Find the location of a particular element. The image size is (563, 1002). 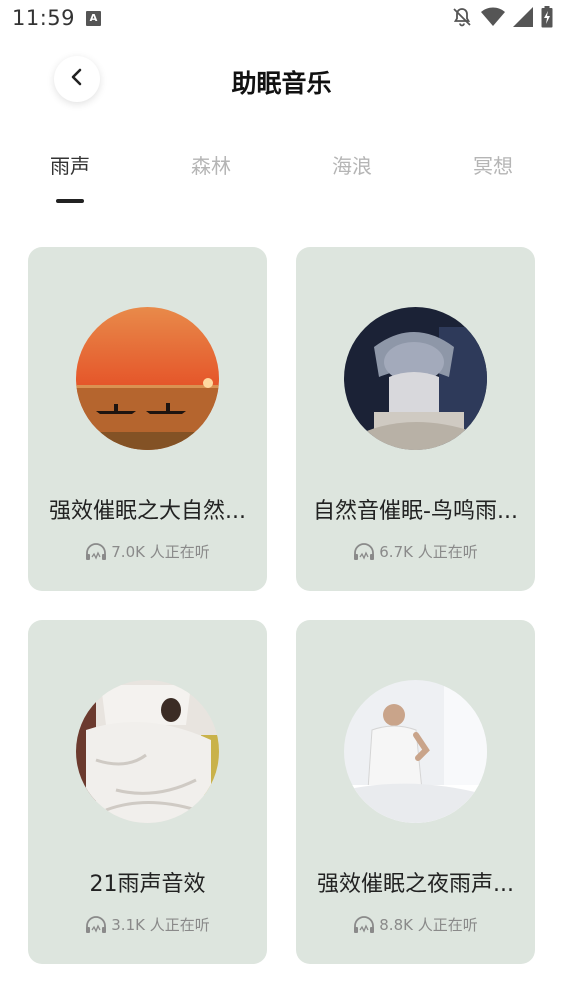

input-indicator-icon: A is located at coordinates (93, 18).